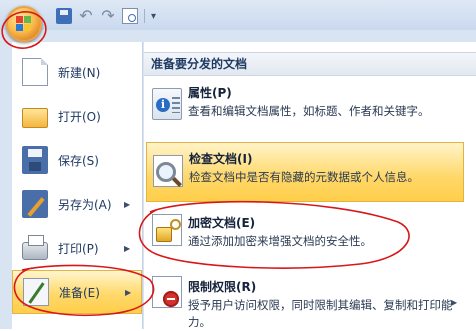 Image resolution: width=476 pixels, height=331 pixels. Describe the element at coordinates (210, 93) in the screenshot. I see `option-title: 属性(P)` at that location.